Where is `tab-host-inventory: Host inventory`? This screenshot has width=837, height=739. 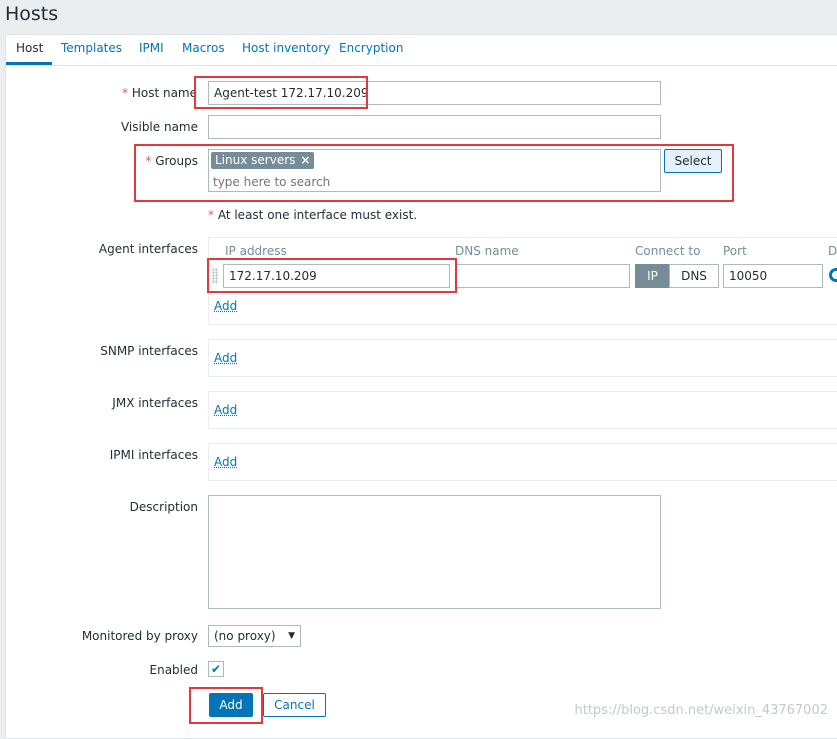 tab-host-inventory: Host inventory is located at coordinates (286, 48).